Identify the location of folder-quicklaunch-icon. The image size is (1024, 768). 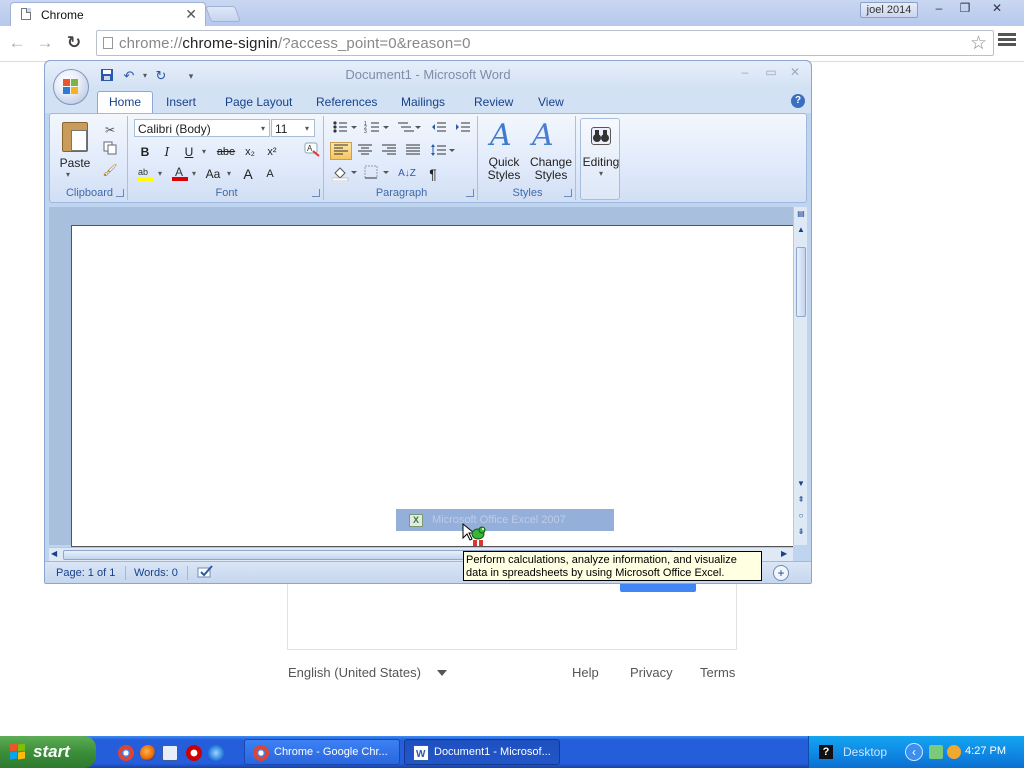
(170, 753).